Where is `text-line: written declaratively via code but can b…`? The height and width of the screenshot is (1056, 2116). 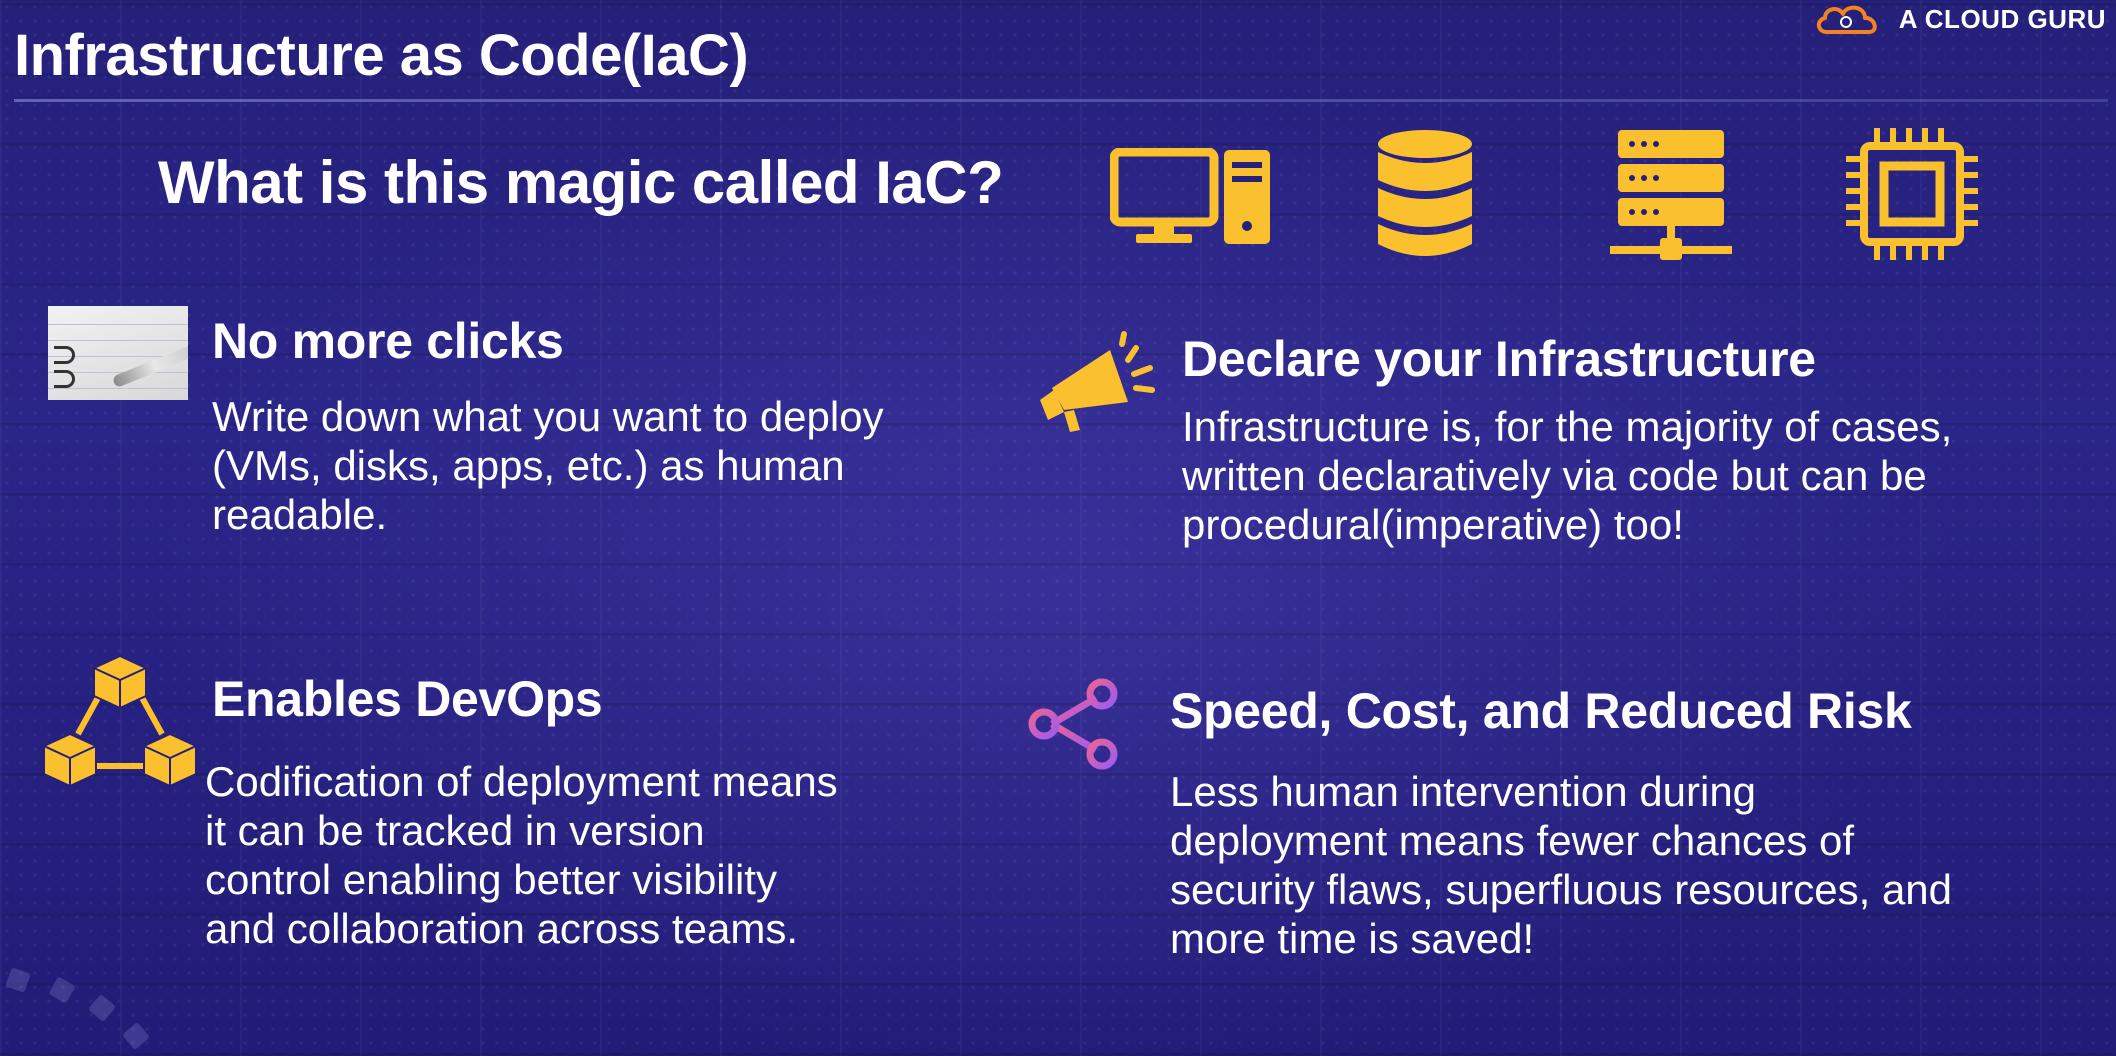 text-line: written declaratively via code but can b… is located at coordinates (1554, 475).